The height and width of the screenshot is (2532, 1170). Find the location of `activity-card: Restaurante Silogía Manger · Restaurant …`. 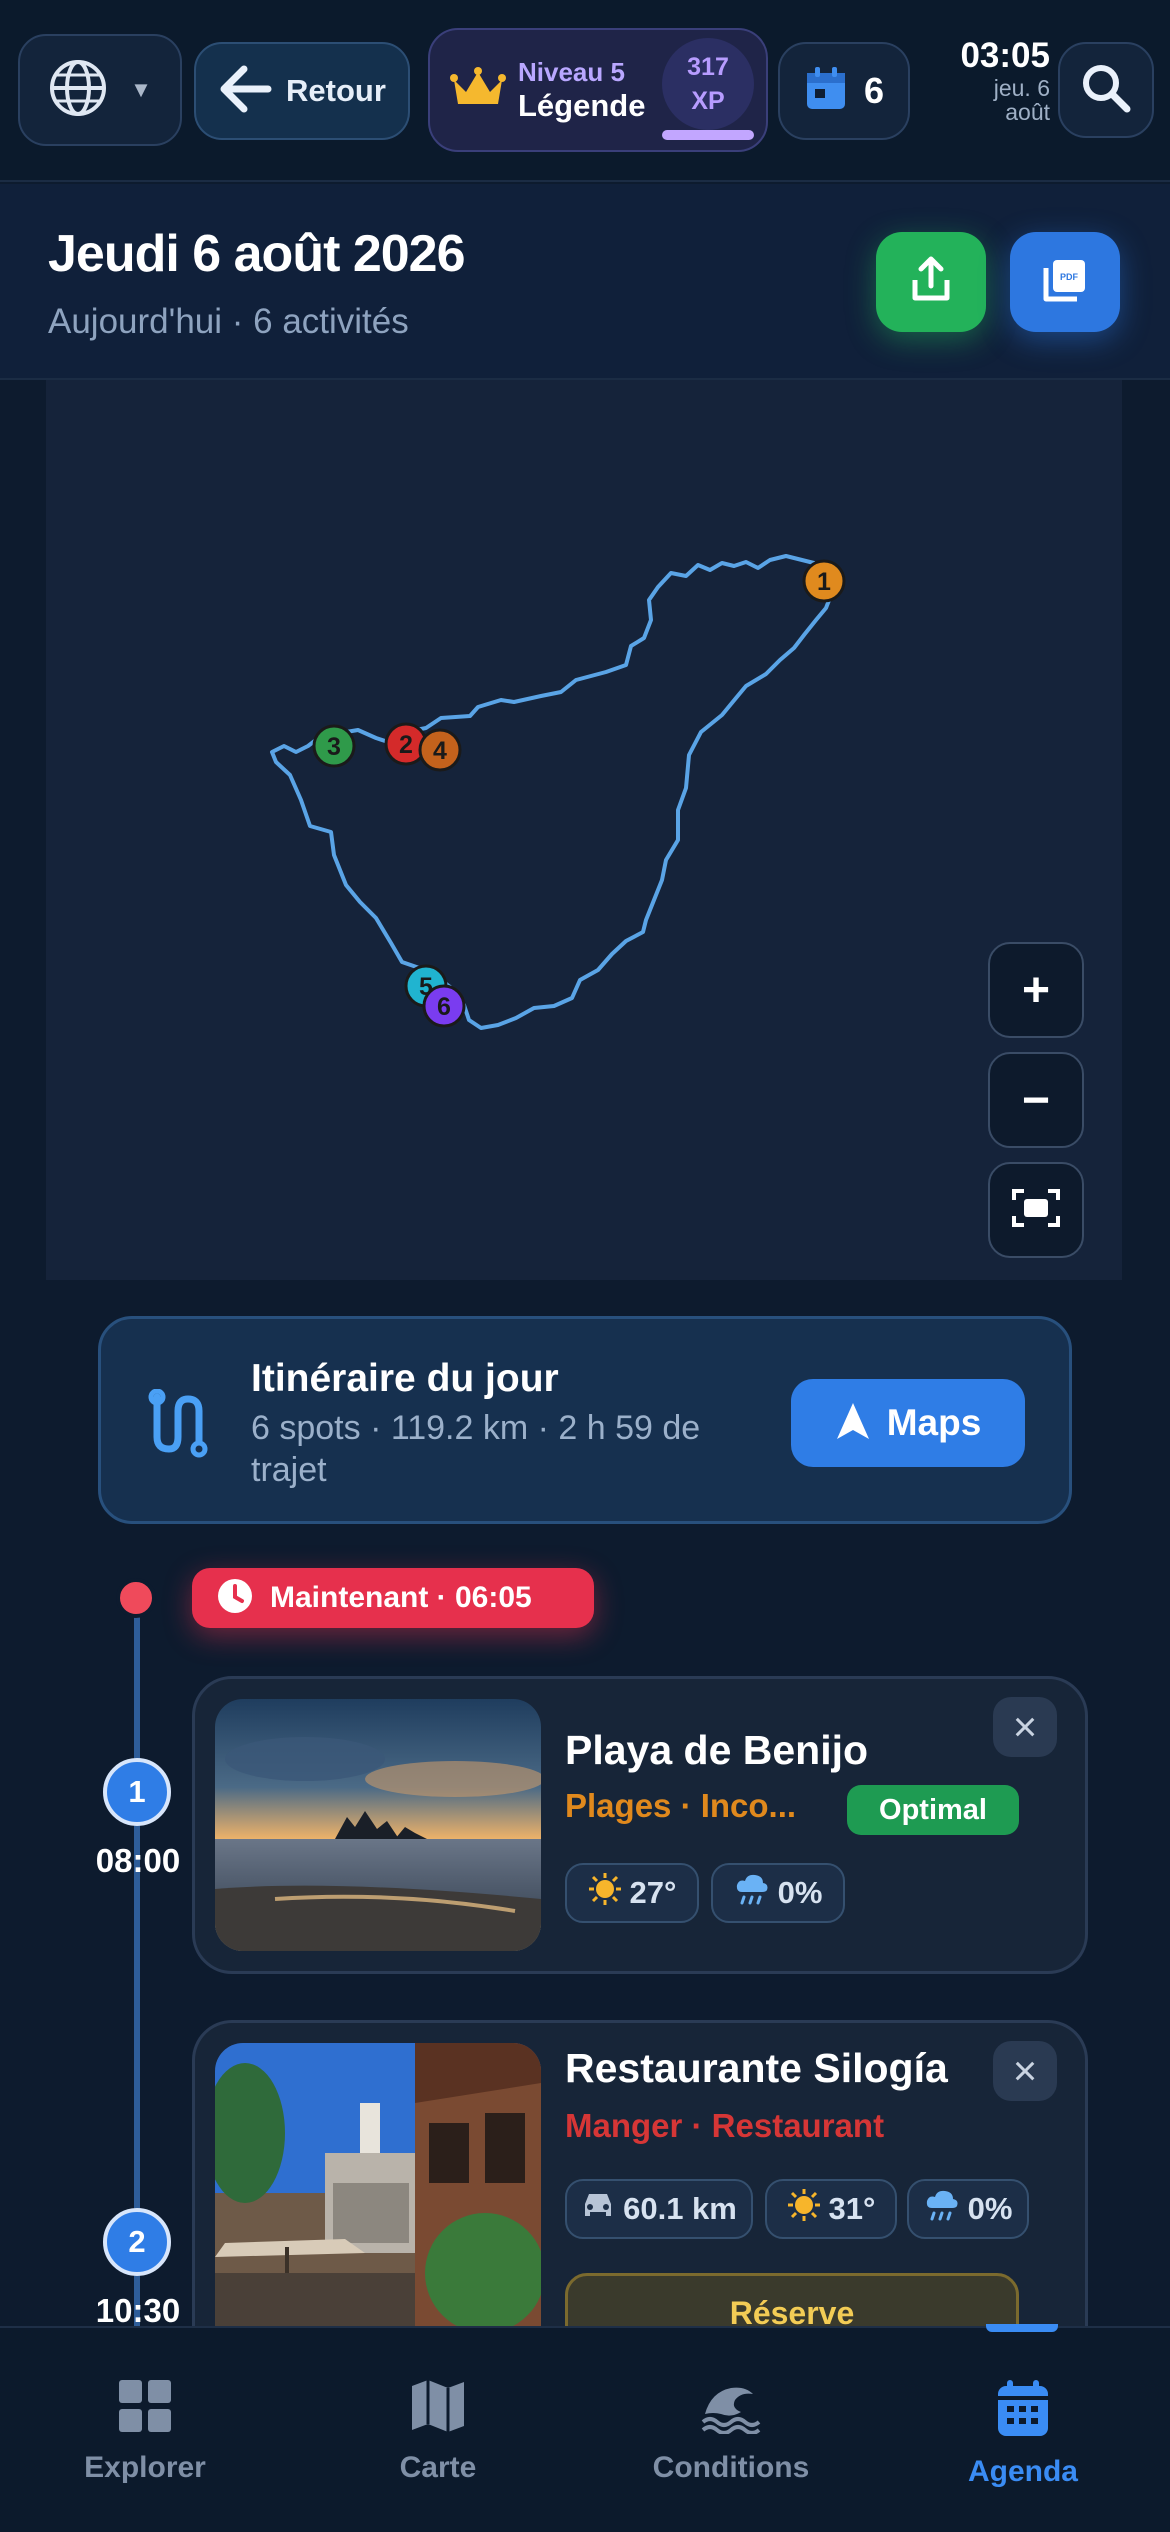

activity-card: Restaurante Silogía Manger · Restaurant … is located at coordinates (640, 2173).